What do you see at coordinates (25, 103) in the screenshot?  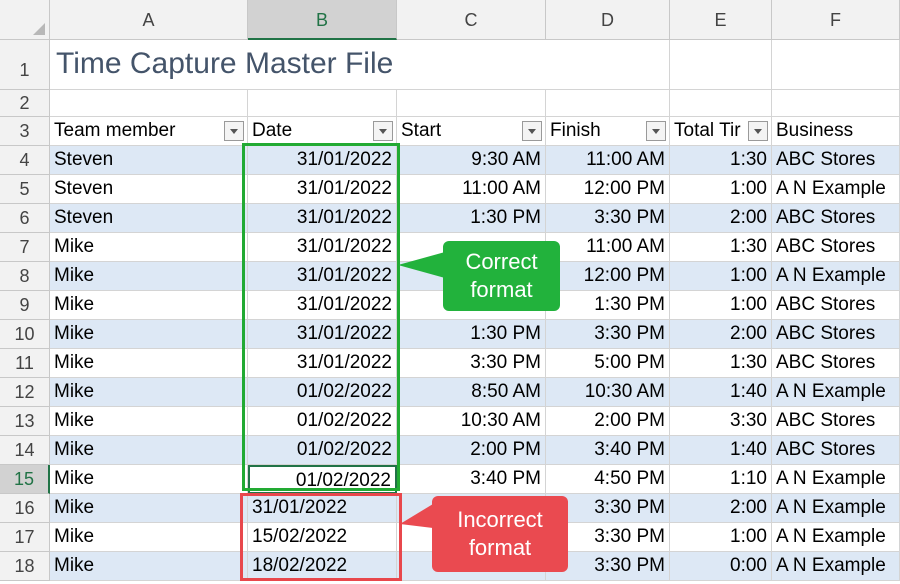 I see `row-header-2: 2` at bounding box center [25, 103].